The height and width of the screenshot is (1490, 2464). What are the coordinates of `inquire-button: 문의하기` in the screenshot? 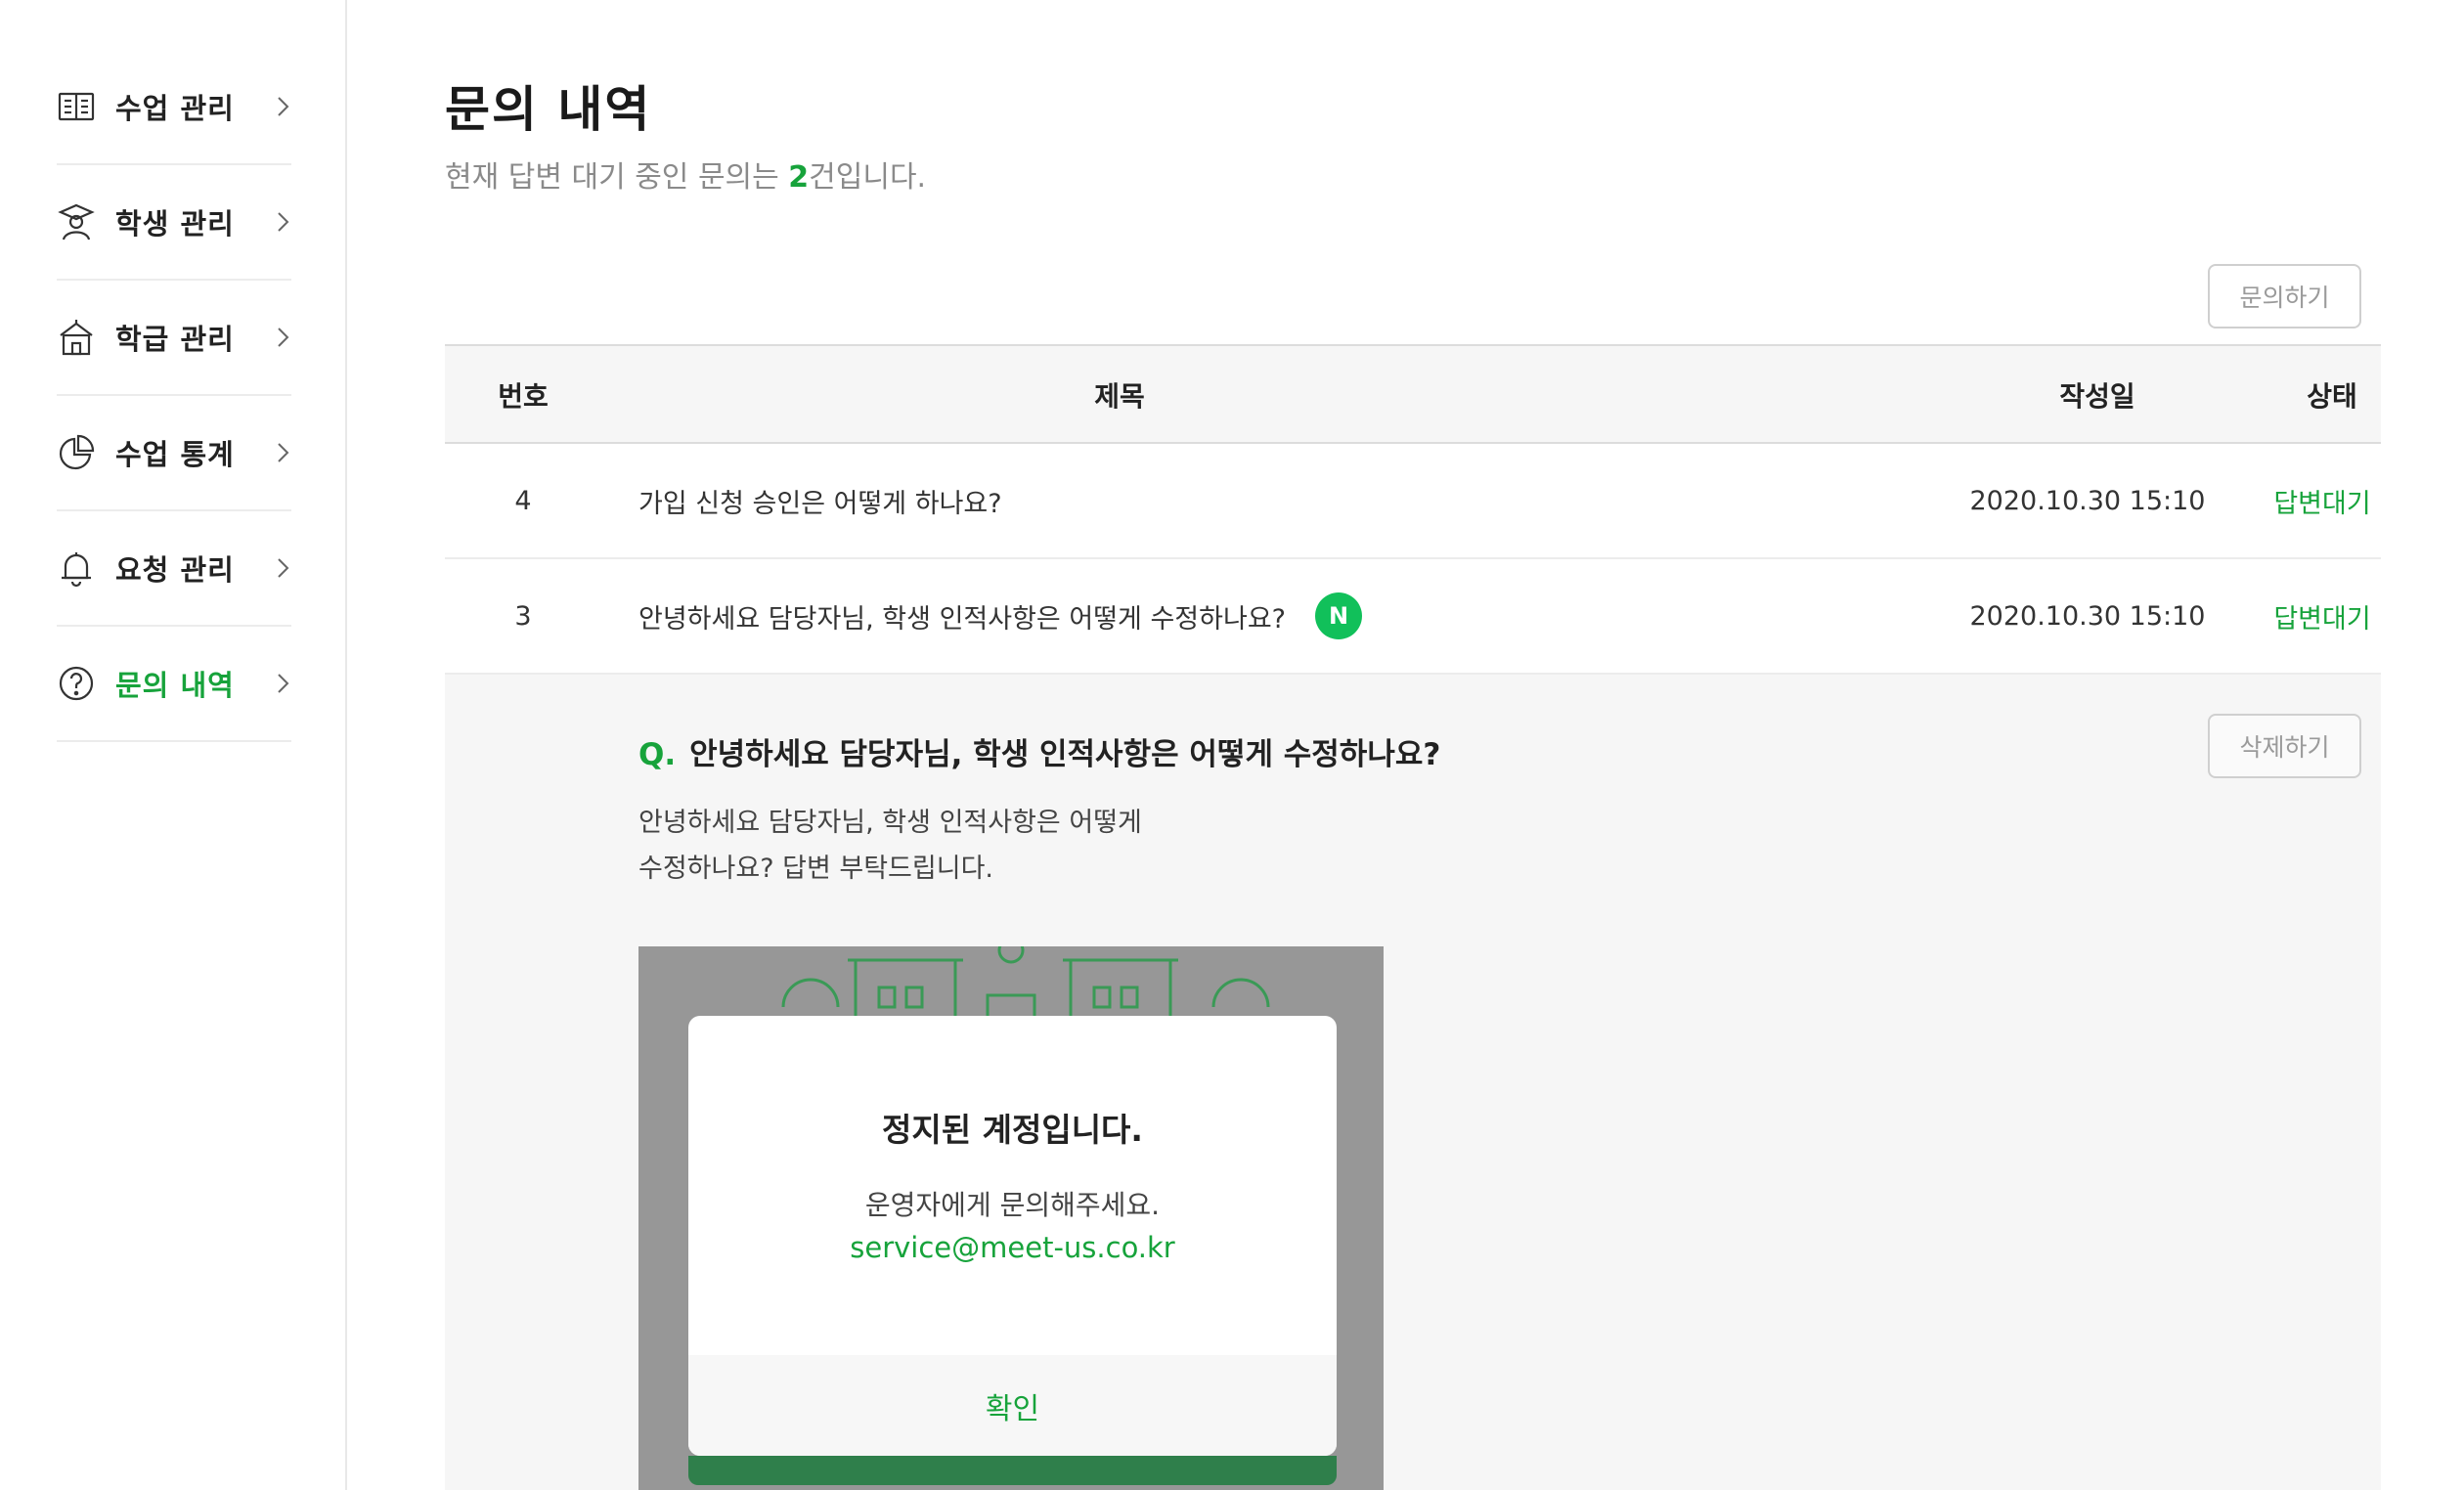 It's located at (2284, 296).